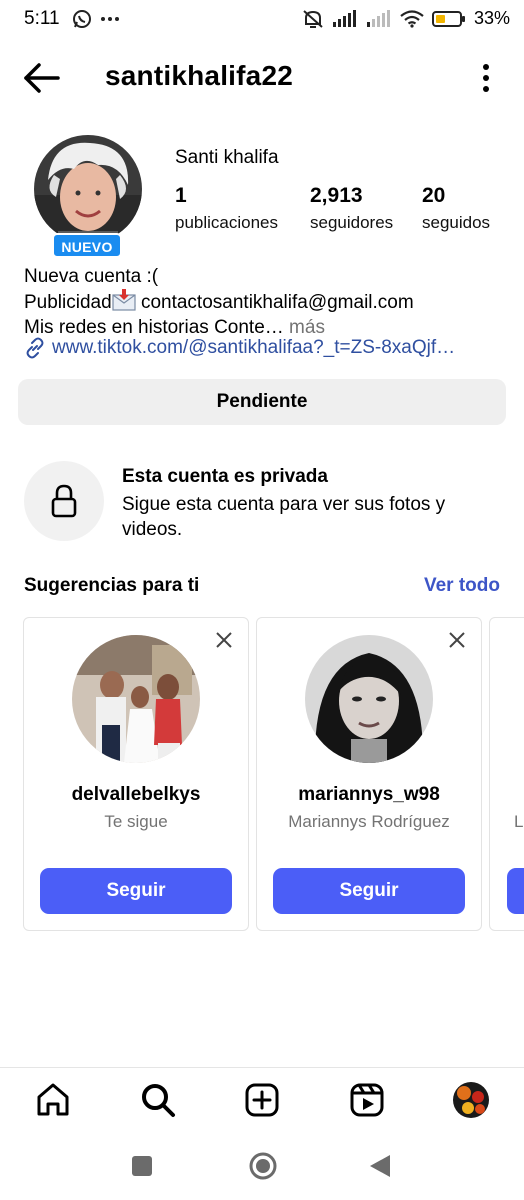 The image size is (524, 1200). I want to click on follow-button, so click(515, 891).